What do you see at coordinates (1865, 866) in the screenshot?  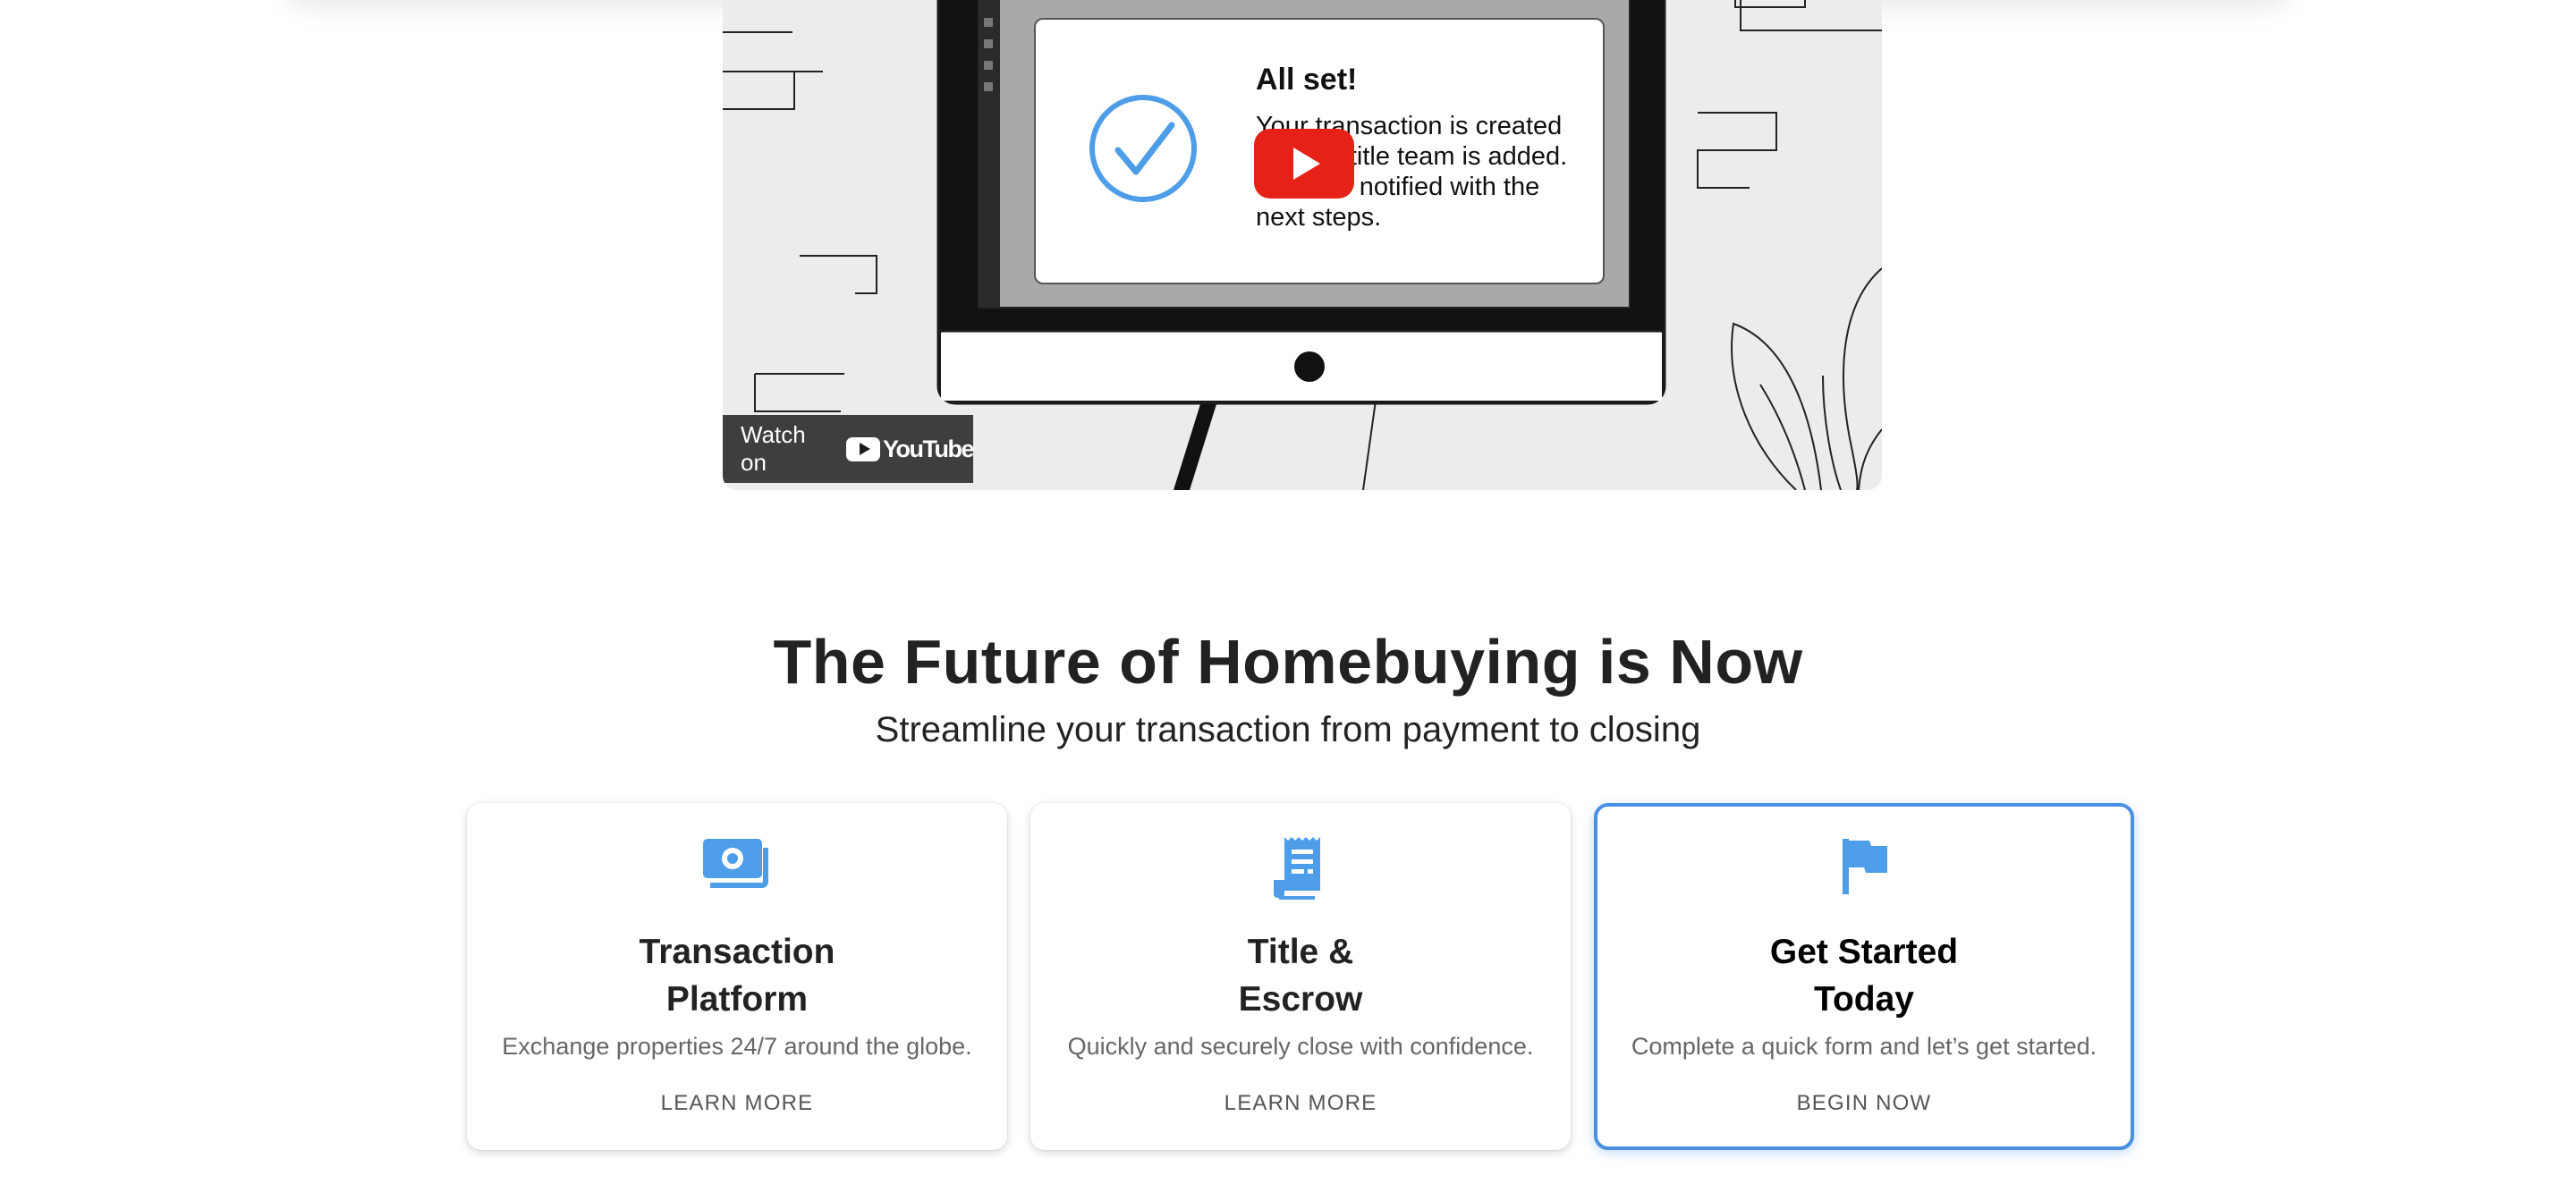 I see `flag-icon` at bounding box center [1865, 866].